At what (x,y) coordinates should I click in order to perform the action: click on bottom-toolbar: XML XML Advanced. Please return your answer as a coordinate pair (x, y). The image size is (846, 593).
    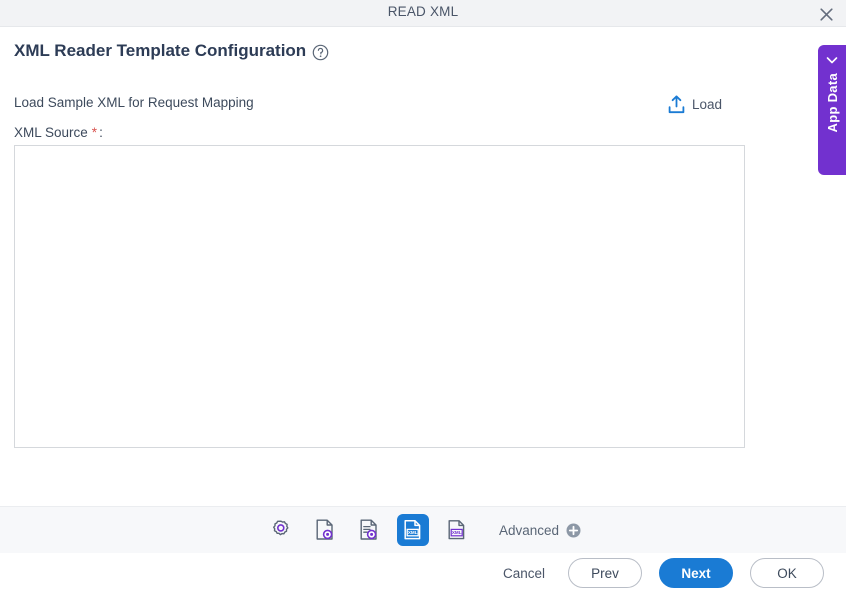
    Looking at the image, I should click on (423, 529).